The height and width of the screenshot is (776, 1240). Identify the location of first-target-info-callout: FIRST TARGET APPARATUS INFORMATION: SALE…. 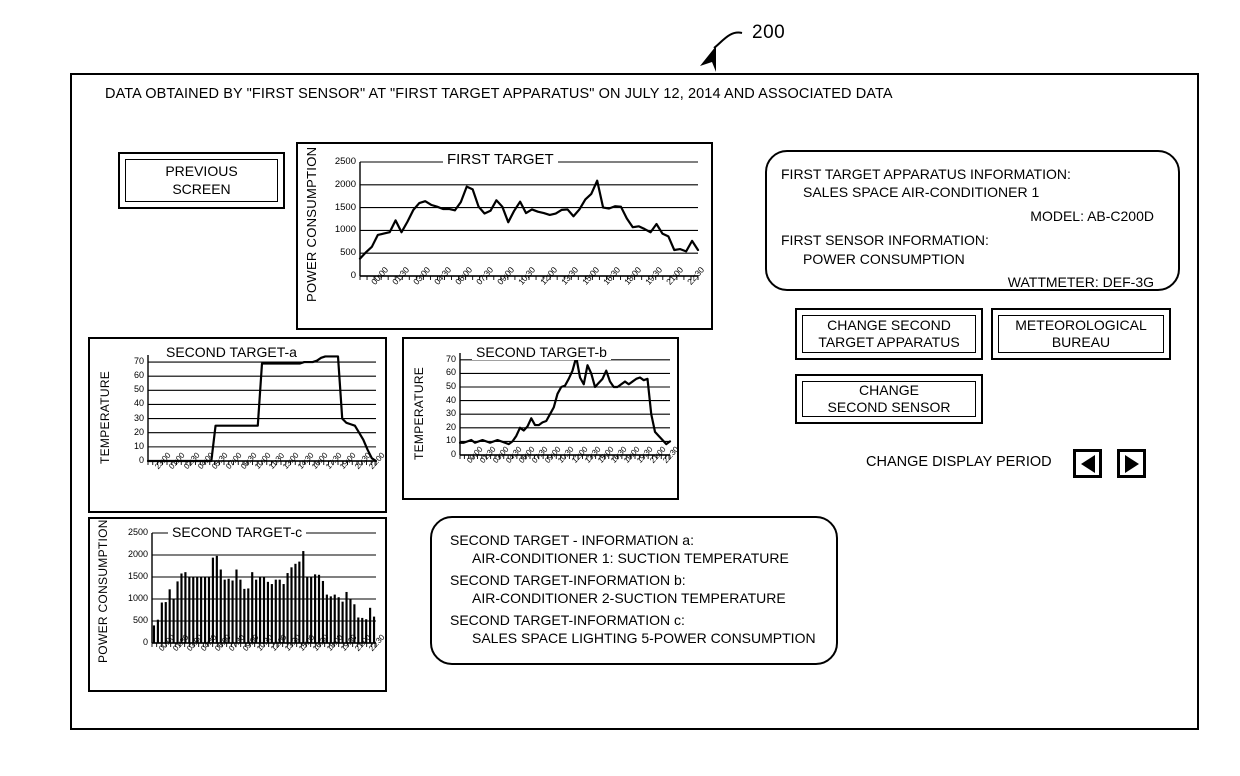
(972, 220).